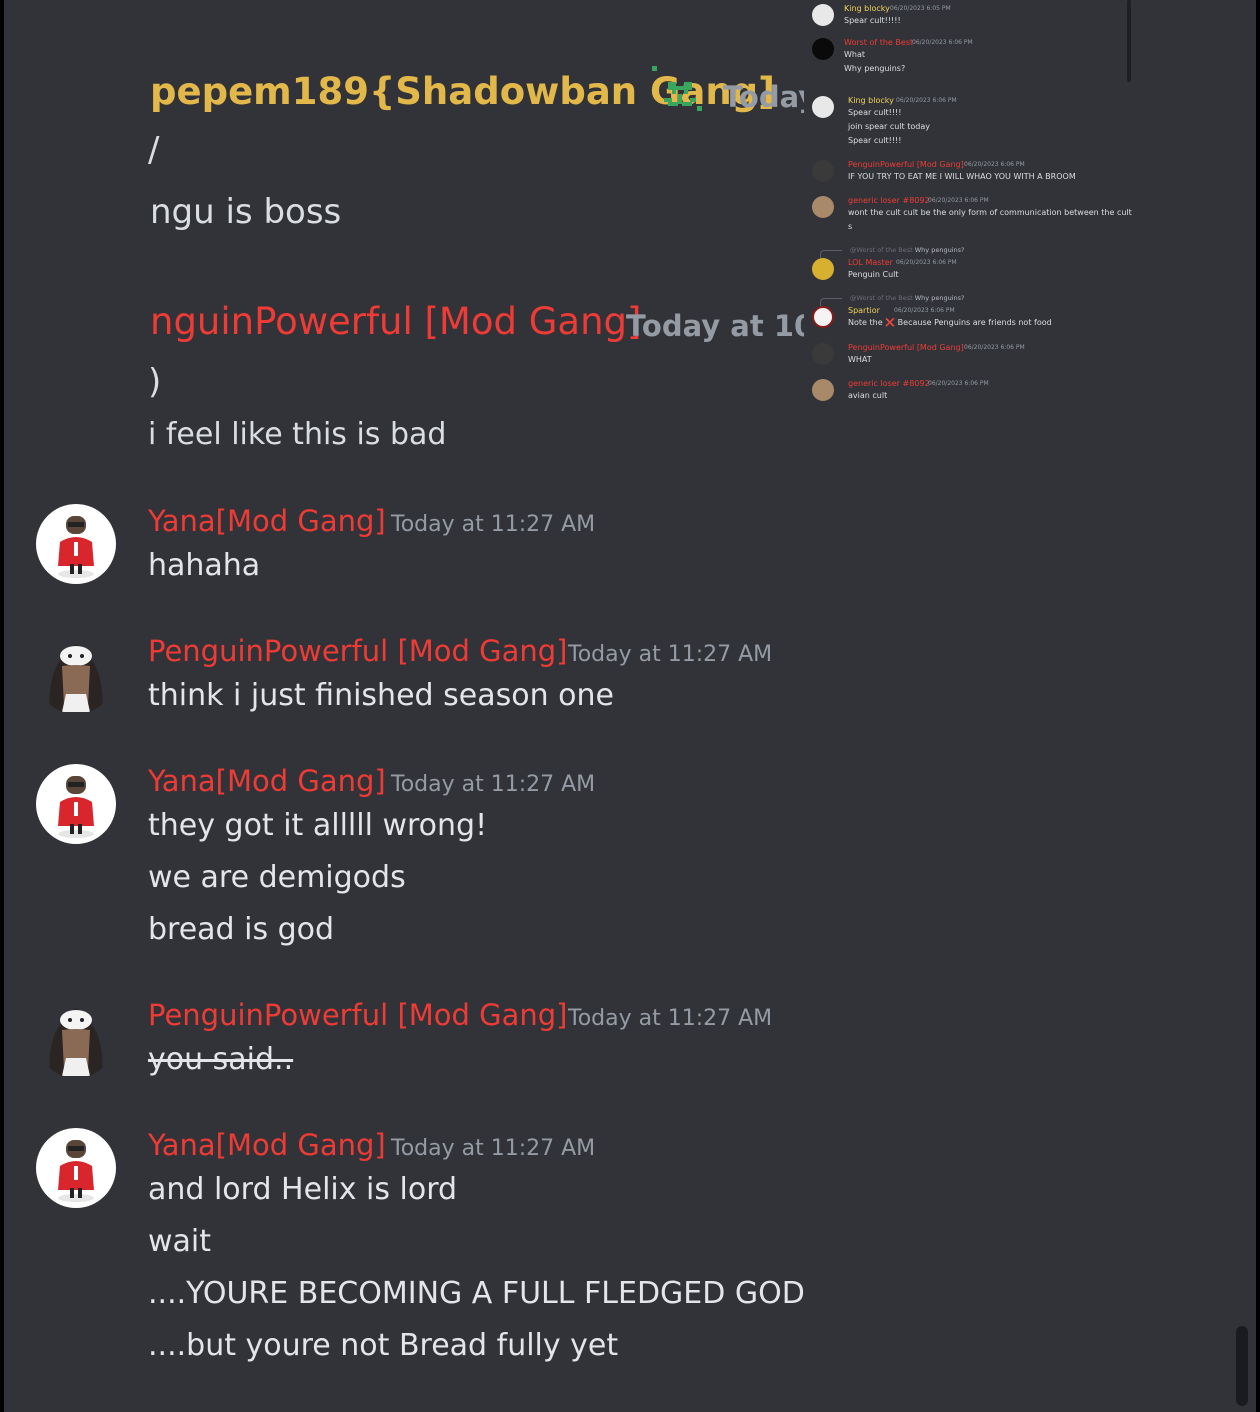  I want to click on mini-text: Penguin Cult, so click(873, 274).